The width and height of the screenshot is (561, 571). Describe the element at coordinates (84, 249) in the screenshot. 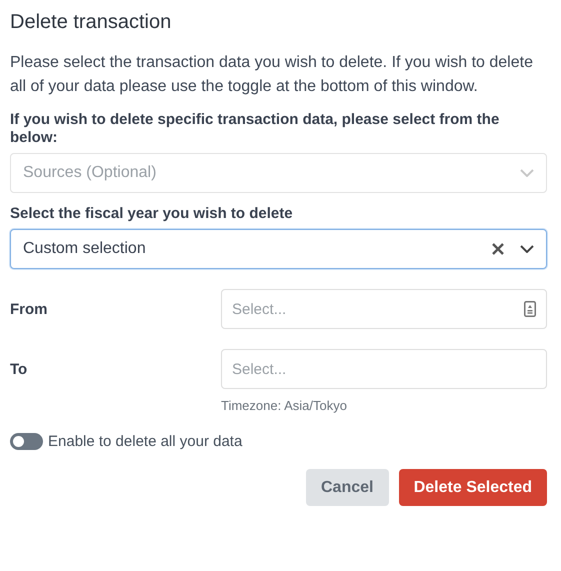

I see `select-value: Custom selection` at that location.